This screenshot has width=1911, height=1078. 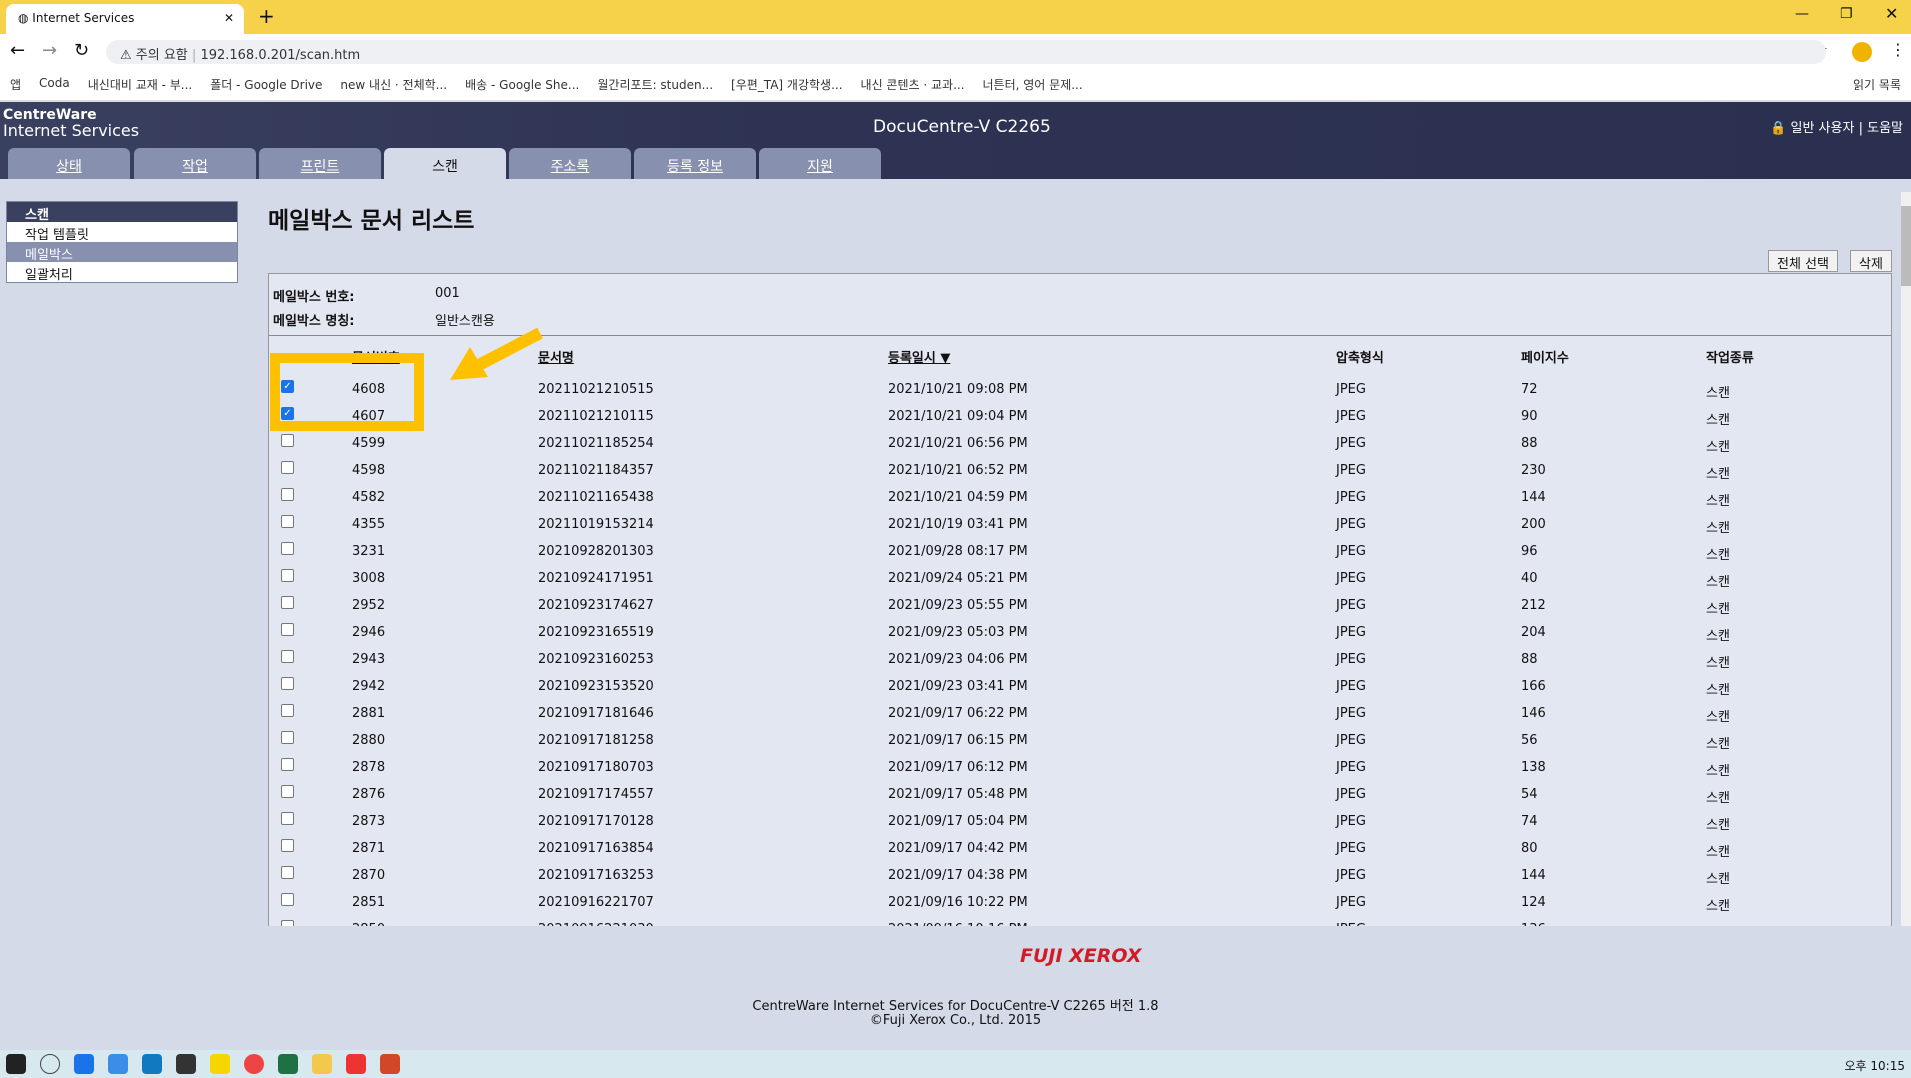 What do you see at coordinates (958, 524) in the screenshot?
I see `registered-at: 2021/10/19 03:41 PM` at bounding box center [958, 524].